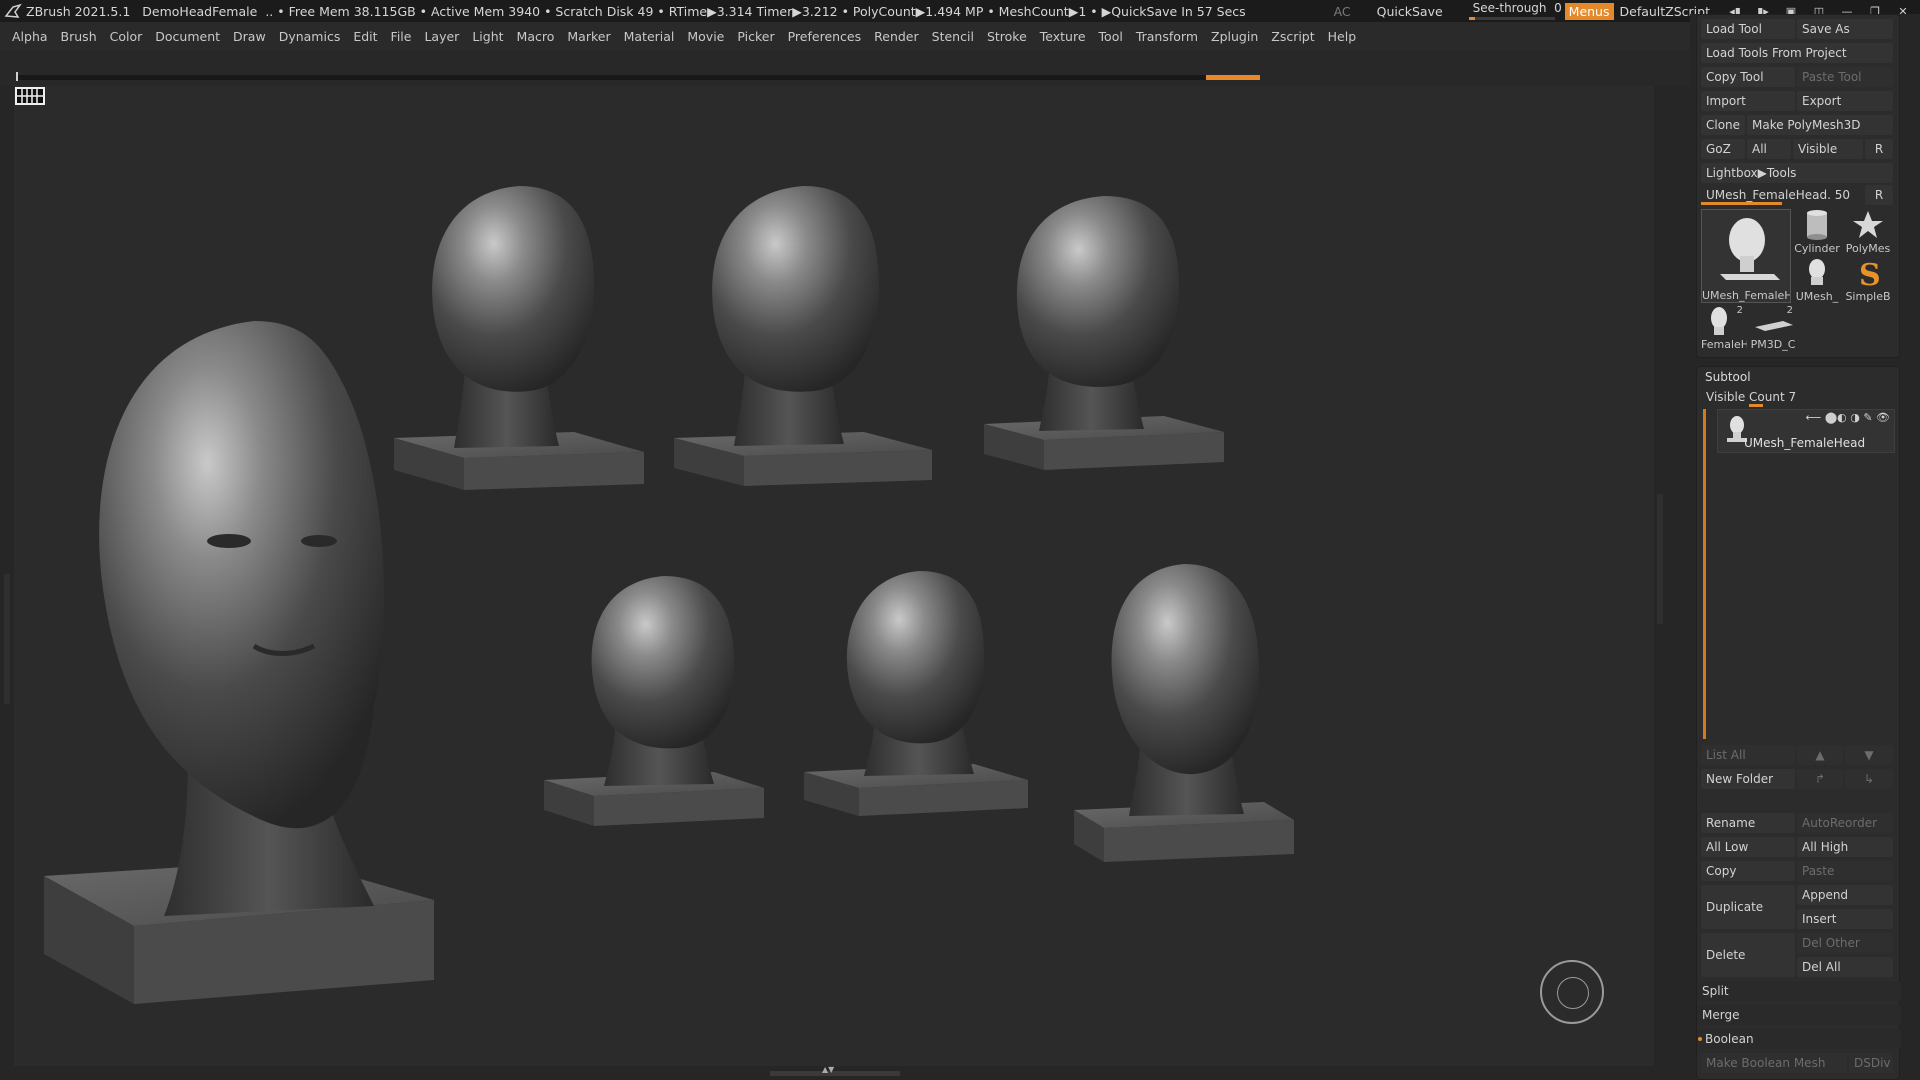  Describe the element at coordinates (1797, 397) in the screenshot. I see `visible-count-slider: Visible Count 7` at that location.